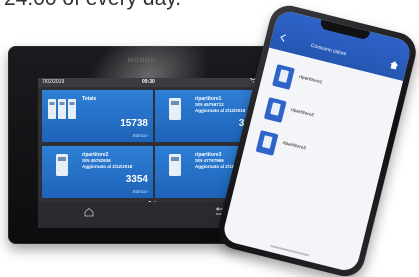 The width and height of the screenshot is (419, 277). I want to click on heat-meters-icon, so click(62, 109).